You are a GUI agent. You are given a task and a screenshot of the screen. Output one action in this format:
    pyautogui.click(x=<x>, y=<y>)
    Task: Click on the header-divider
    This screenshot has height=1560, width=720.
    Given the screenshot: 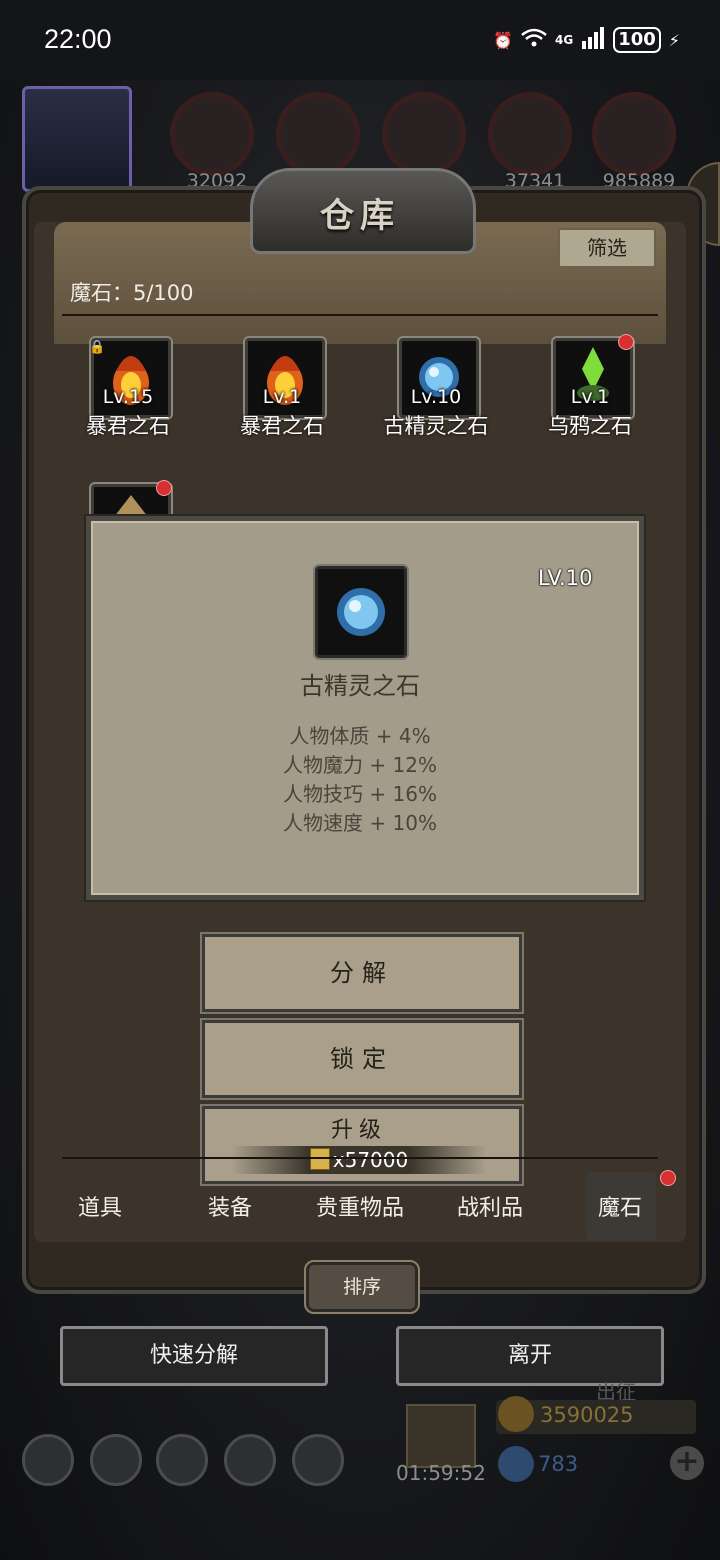 What is the action you would take?
    pyautogui.click(x=360, y=315)
    